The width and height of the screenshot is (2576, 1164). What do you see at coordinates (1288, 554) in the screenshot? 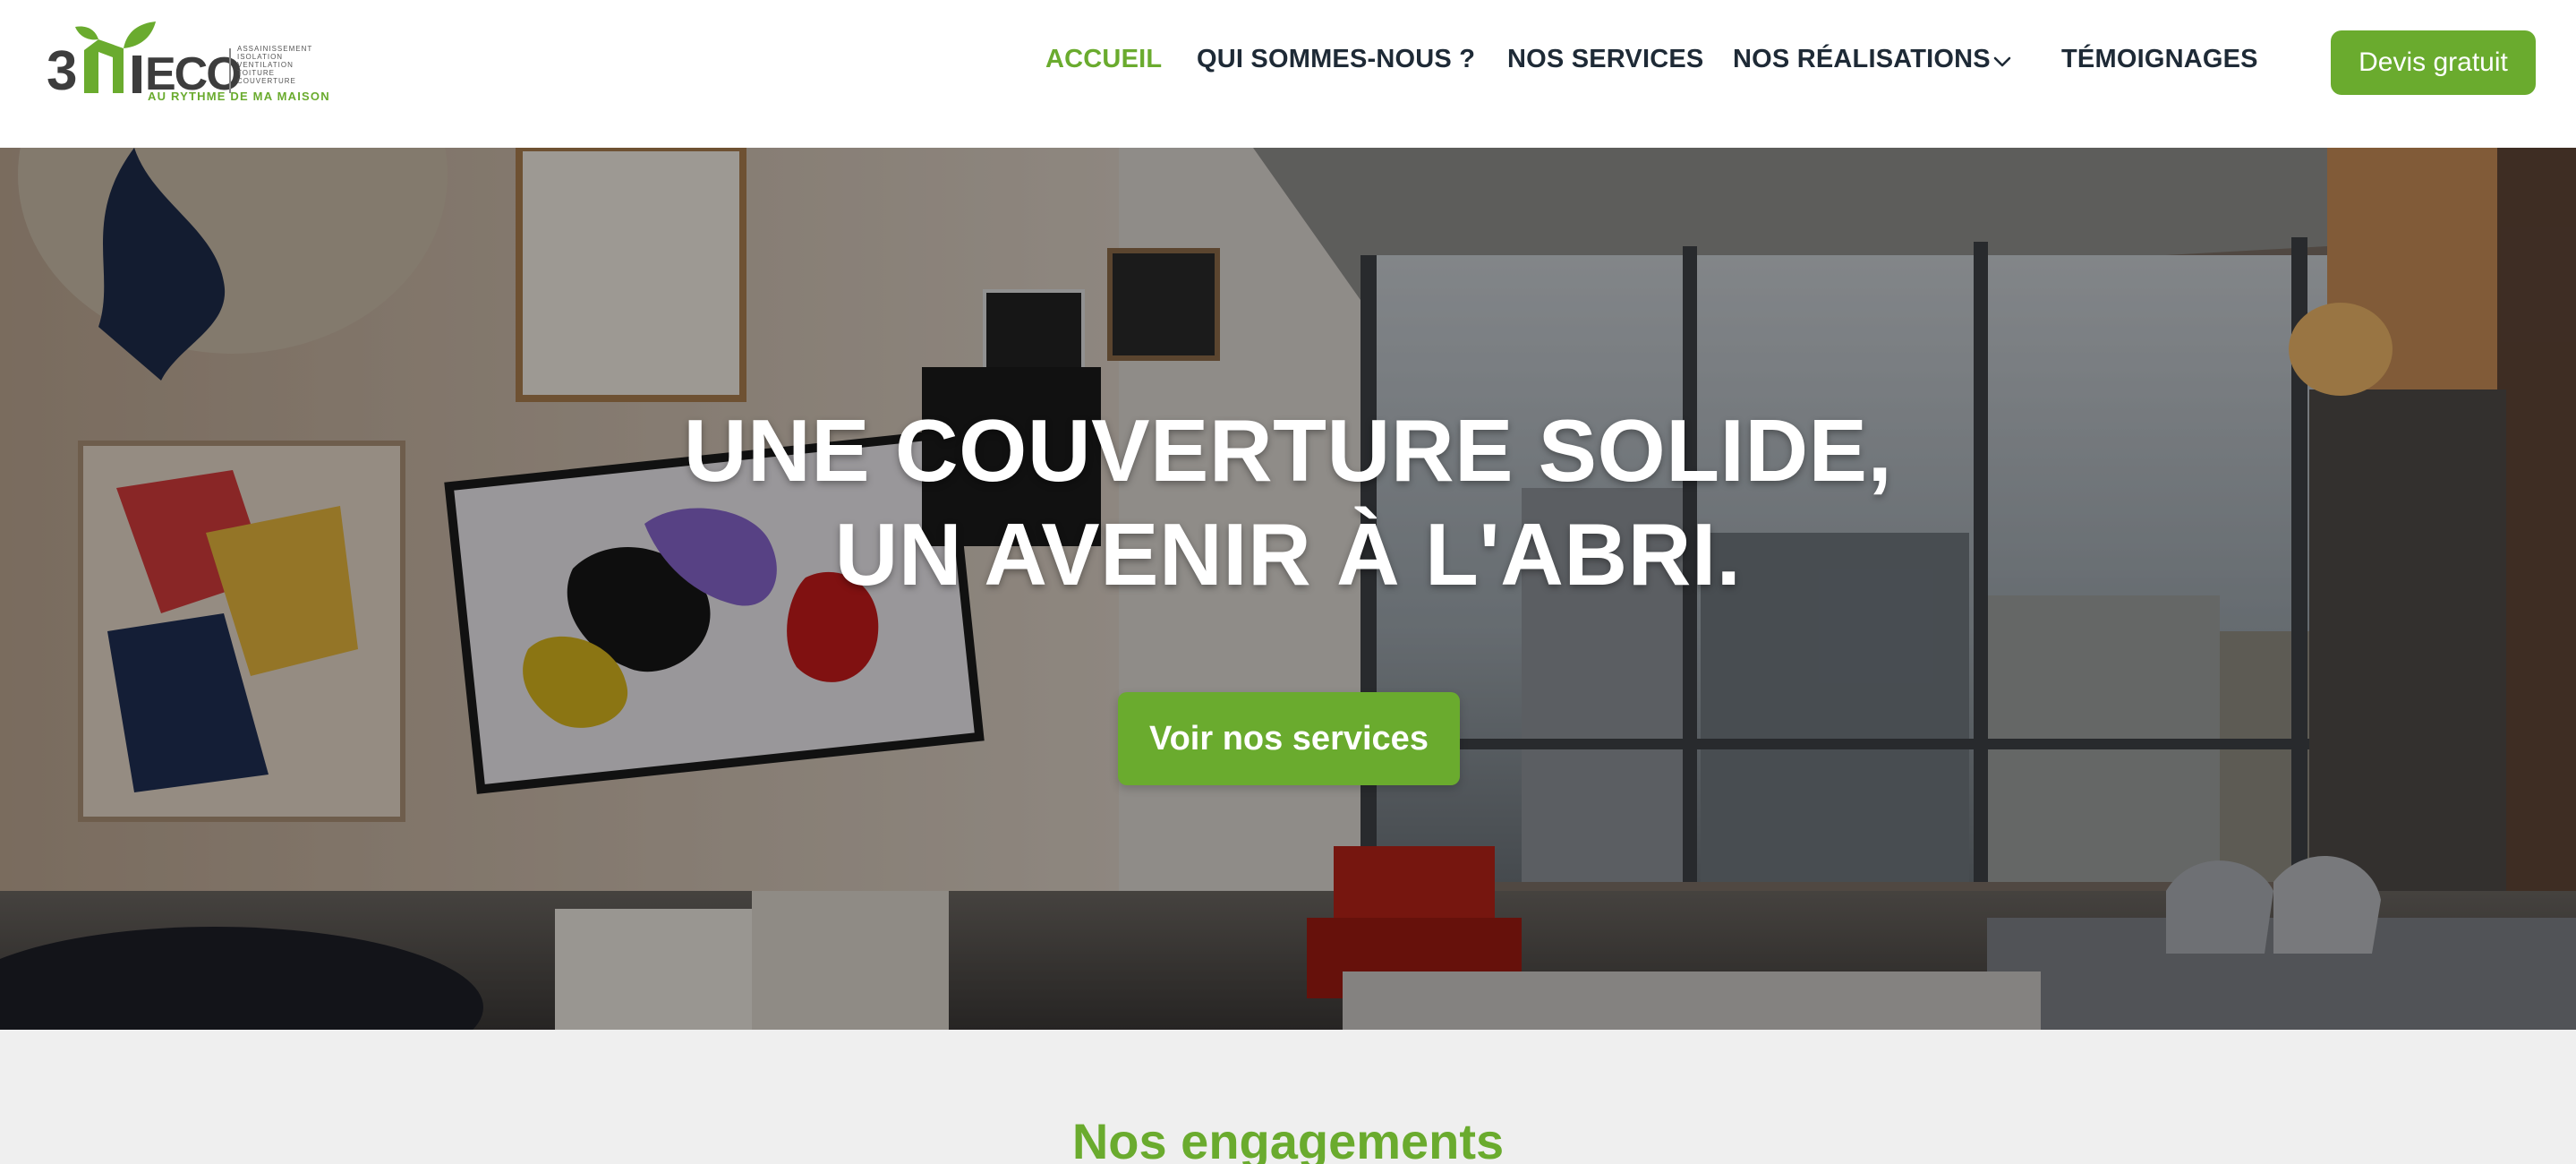
I see `hero-title-line-2: UN AVENIR À L'ABRI.` at bounding box center [1288, 554].